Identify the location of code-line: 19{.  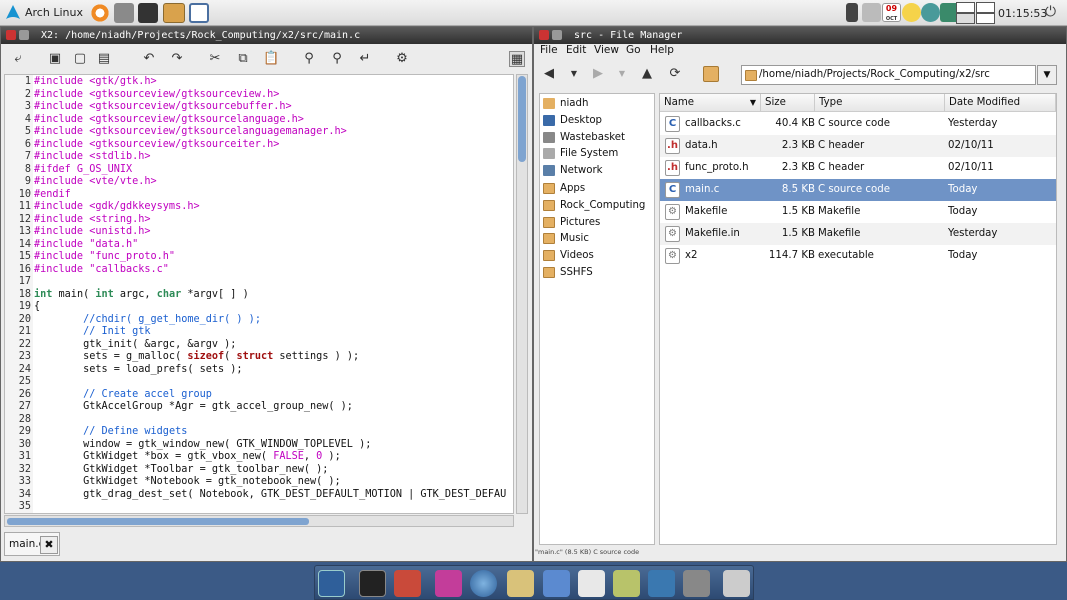
(259, 307).